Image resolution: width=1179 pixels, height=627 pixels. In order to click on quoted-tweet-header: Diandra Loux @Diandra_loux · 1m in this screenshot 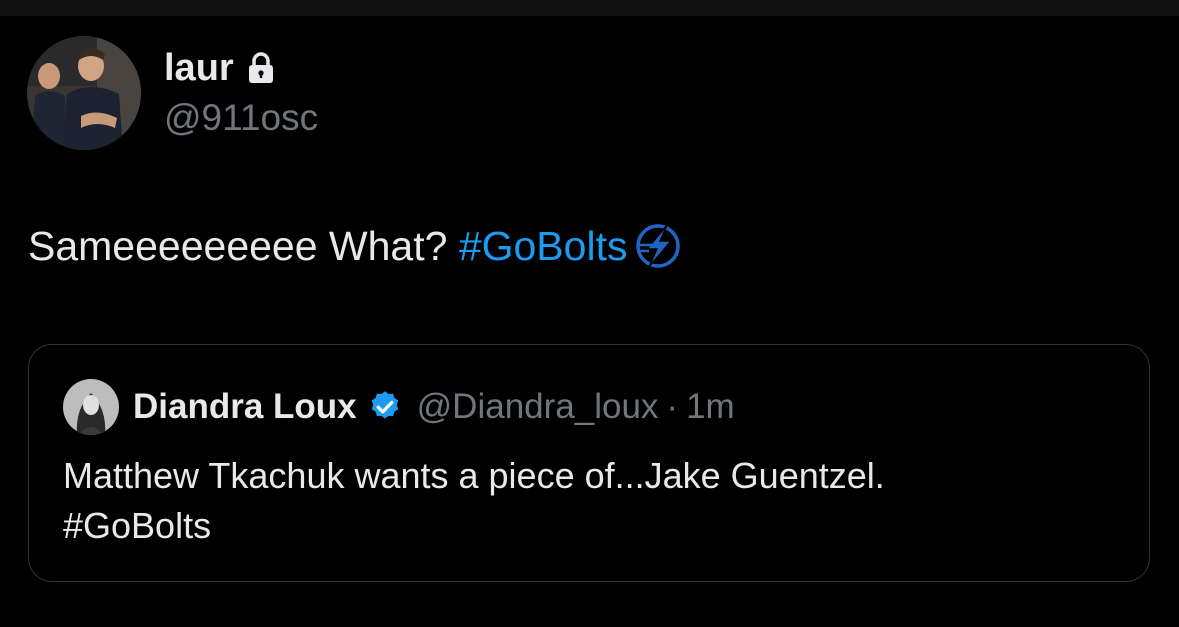, I will do `click(399, 407)`.